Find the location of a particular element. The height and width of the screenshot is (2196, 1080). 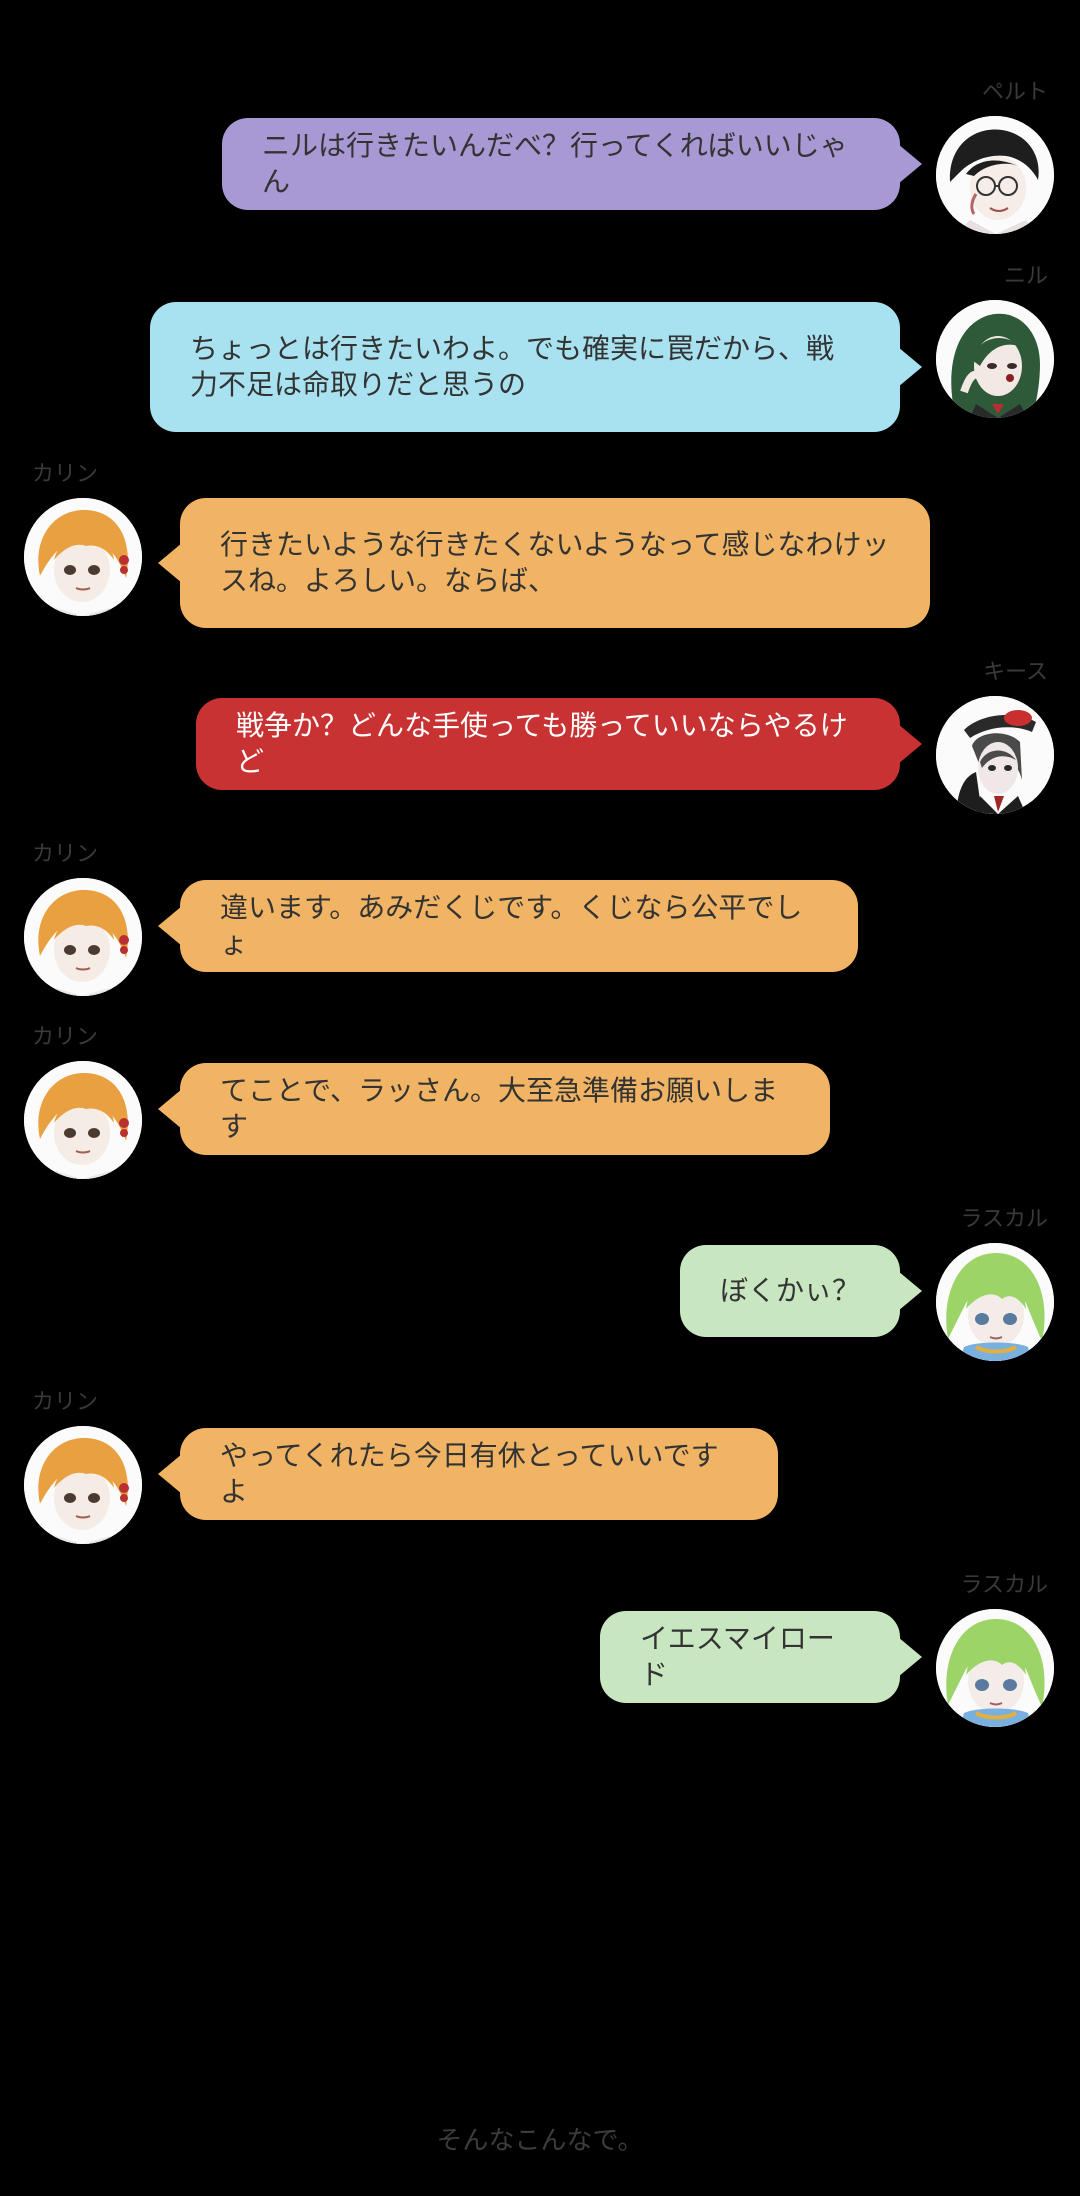

message-bubble: 戦争か？どんな手使っても勝っていいならやるけど is located at coordinates (559, 744).